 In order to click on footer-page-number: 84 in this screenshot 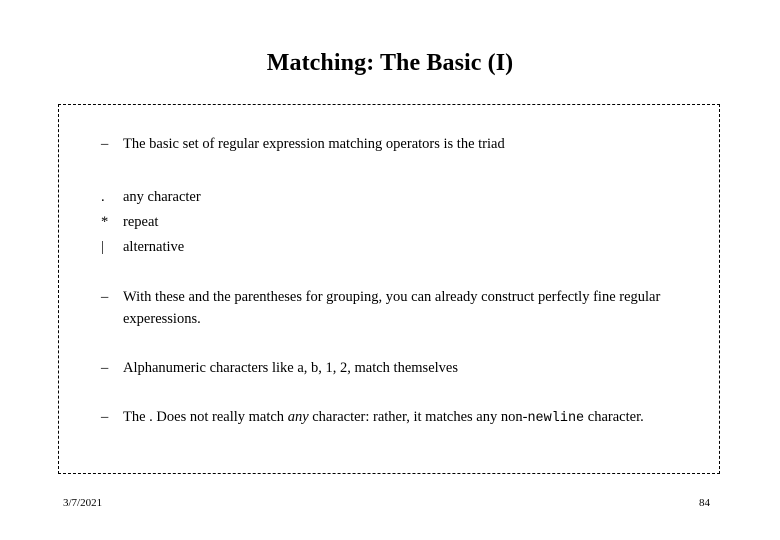, I will do `click(704, 503)`.